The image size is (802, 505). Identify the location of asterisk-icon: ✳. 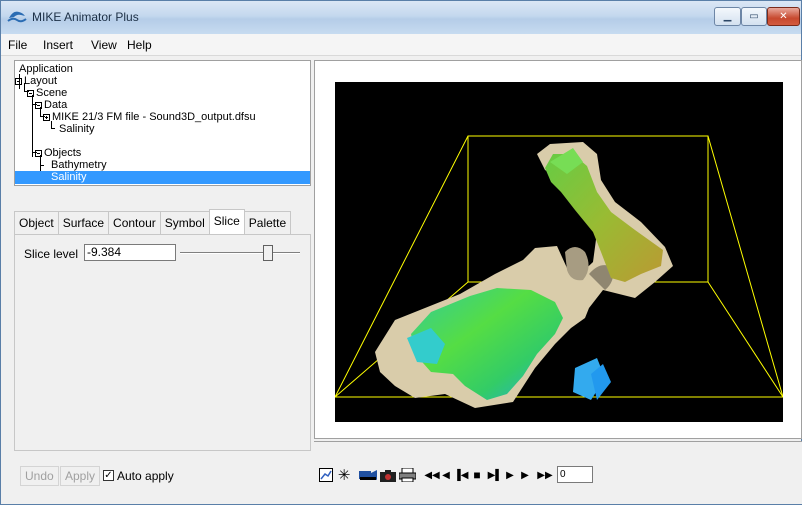
(344, 475).